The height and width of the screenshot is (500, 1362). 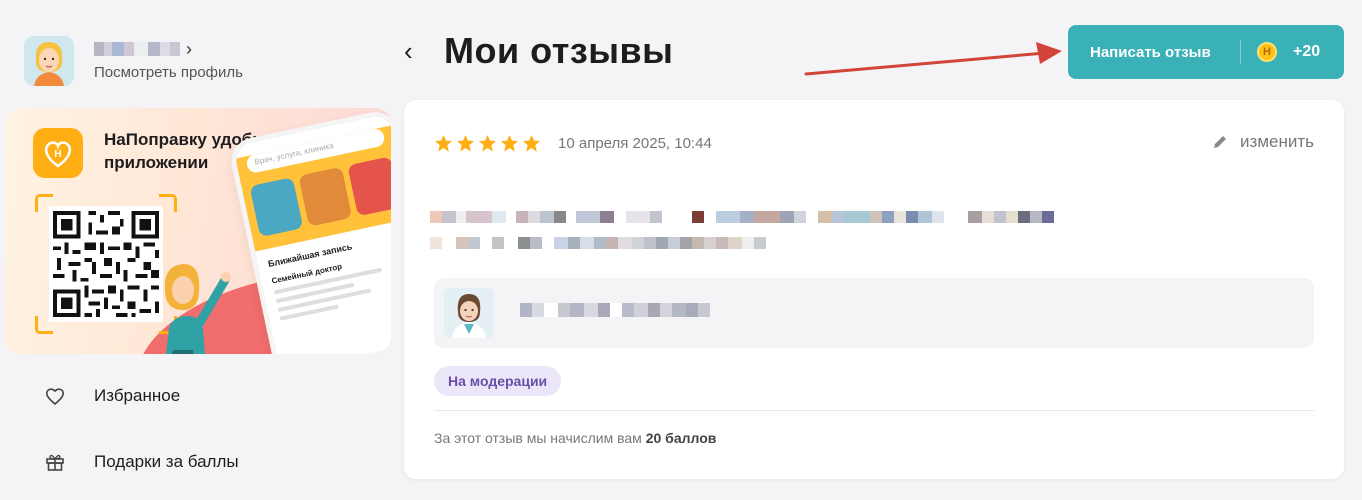 I want to click on profile-block: › Посмотреть профиль, so click(x=133, y=61).